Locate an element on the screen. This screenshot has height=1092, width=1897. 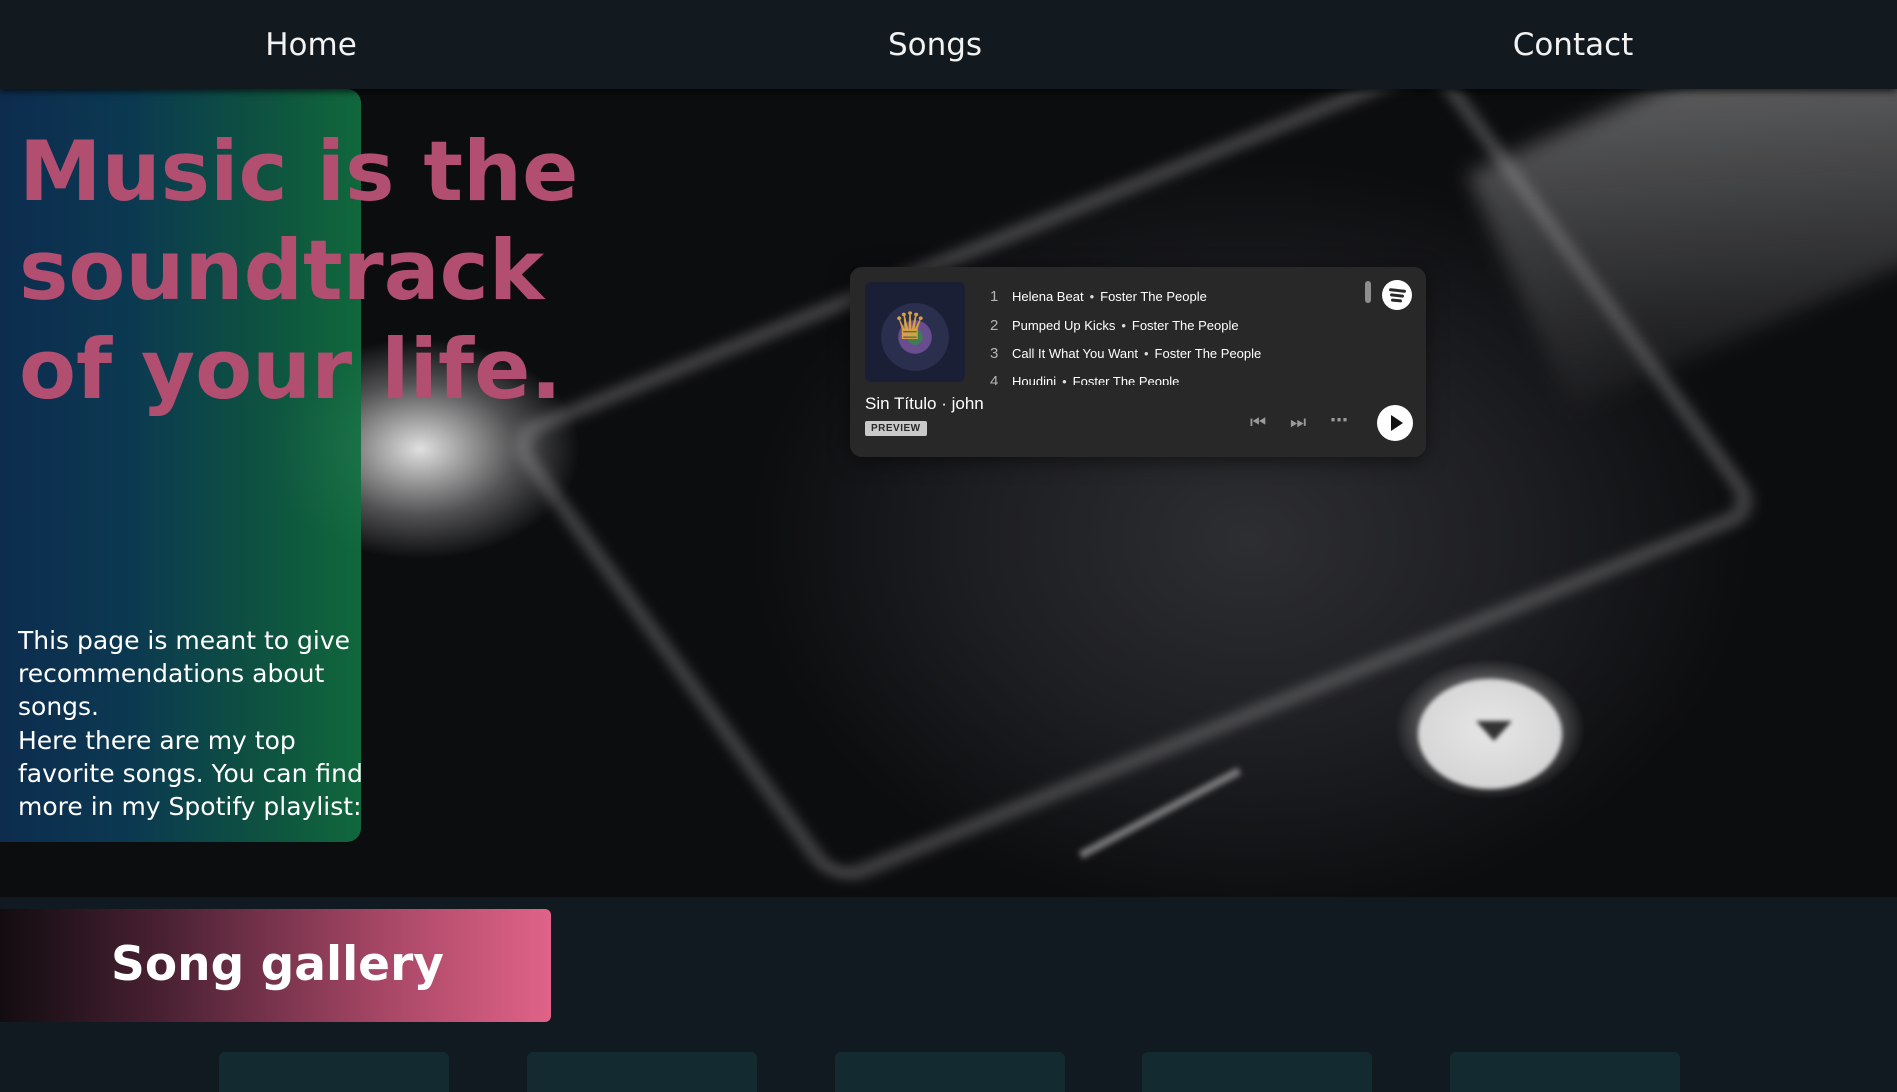
track-number: 2 is located at coordinates (994, 325).